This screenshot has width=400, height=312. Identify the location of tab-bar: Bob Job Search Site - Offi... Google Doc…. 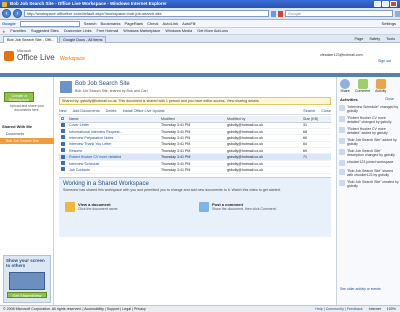
(200, 39).